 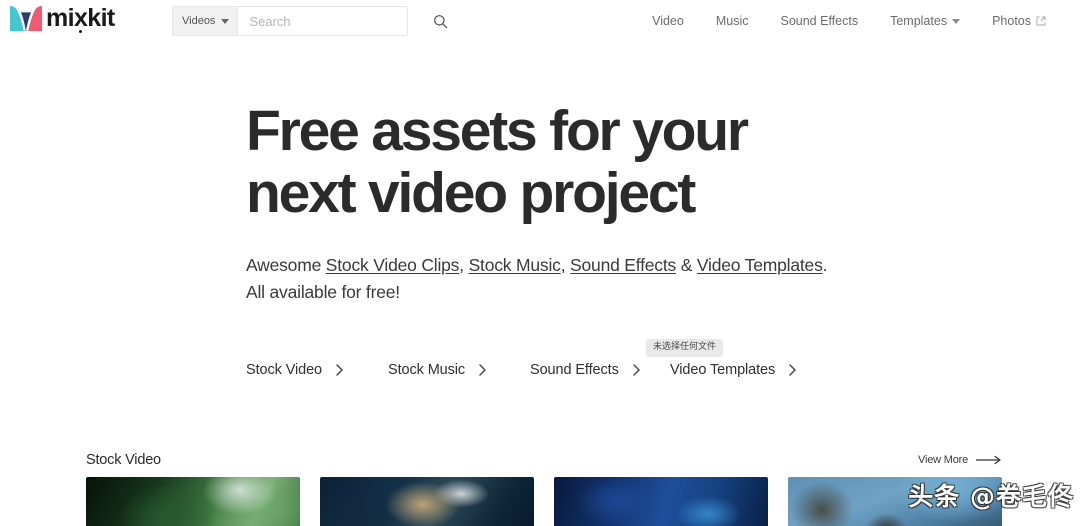 What do you see at coordinates (80, 31) in the screenshot?
I see `logo-dot` at bounding box center [80, 31].